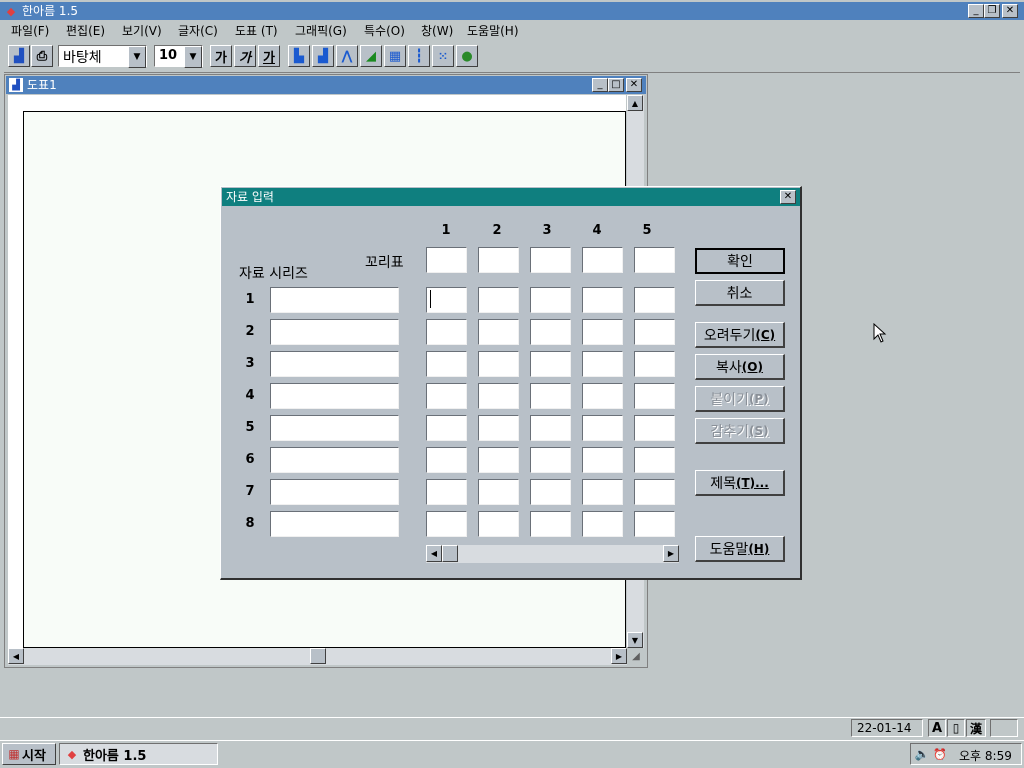 The image size is (1024, 768). Describe the element at coordinates (740, 549) in the screenshot. I see `help-button: 도움말 (H)` at that location.